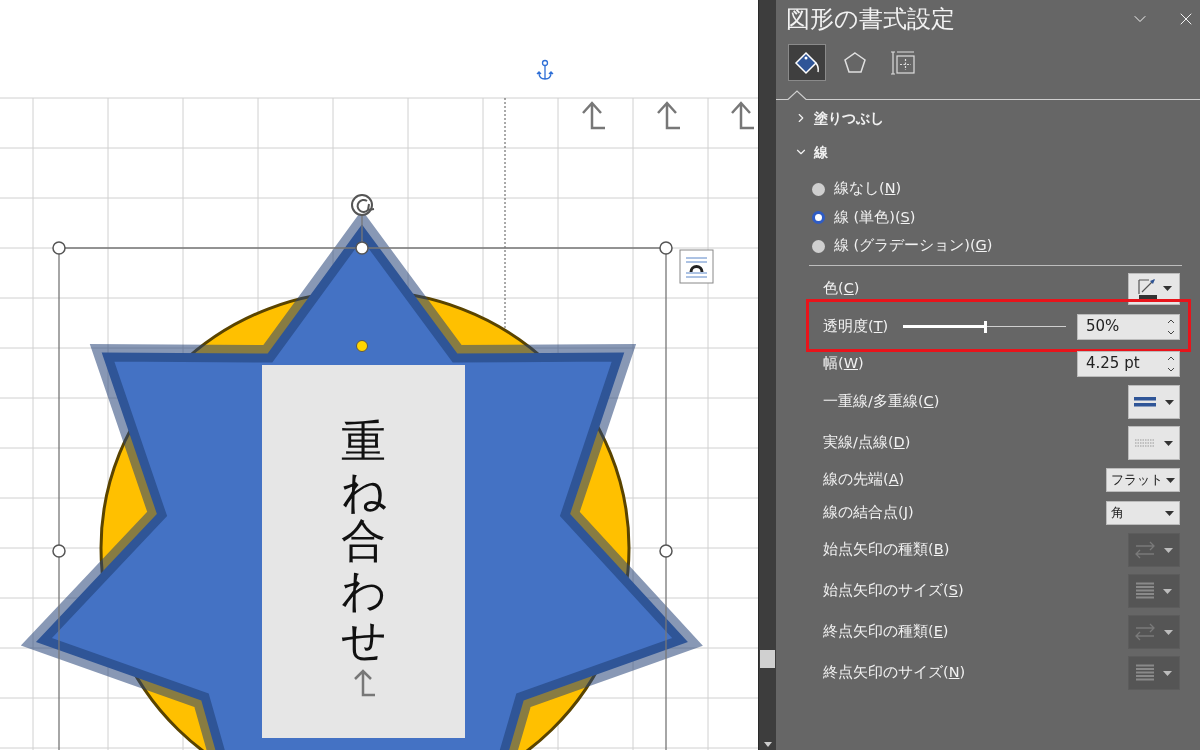  I want to click on layout-options-icon, so click(696, 266).